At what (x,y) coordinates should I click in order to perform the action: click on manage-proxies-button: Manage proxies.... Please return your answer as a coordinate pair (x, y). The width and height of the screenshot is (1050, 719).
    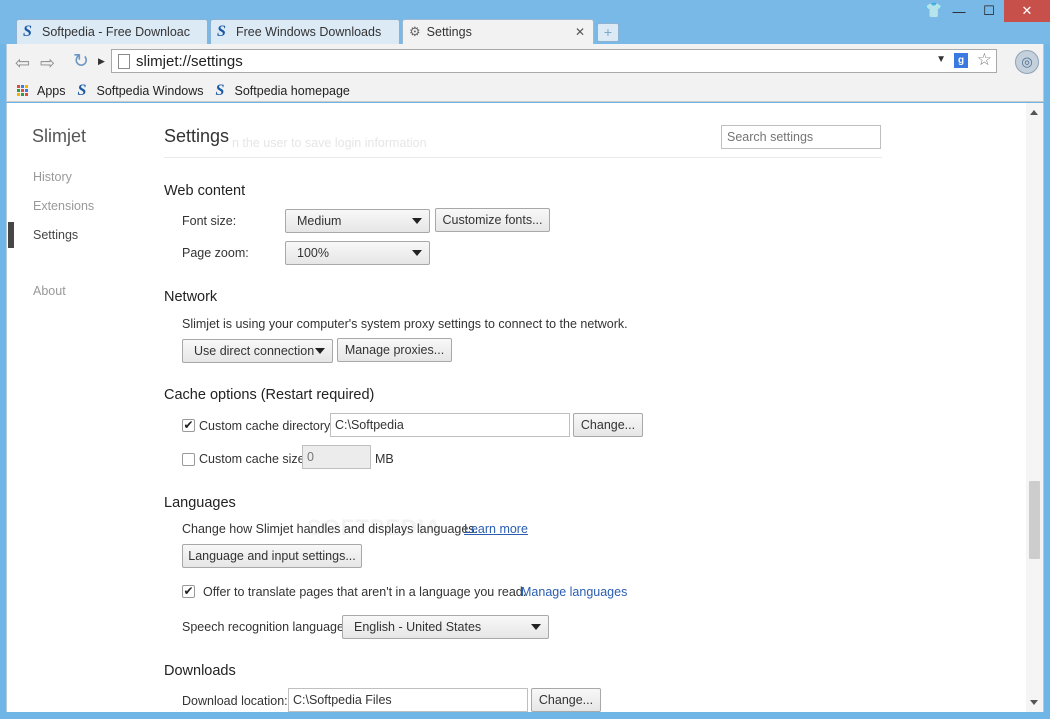
    Looking at the image, I should click on (394, 350).